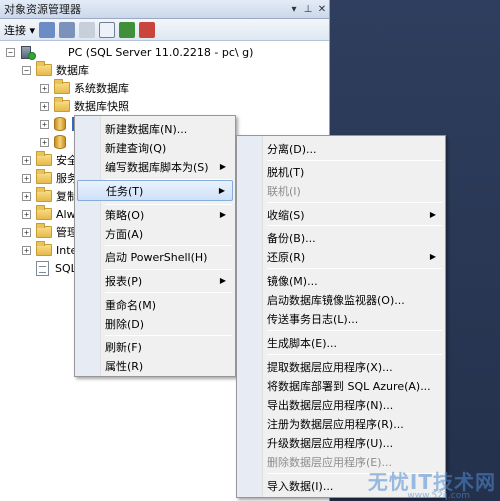 This screenshot has width=500, height=501. What do you see at coordinates (322, 9) in the screenshot?
I see `close-icon: ✕` at bounding box center [322, 9].